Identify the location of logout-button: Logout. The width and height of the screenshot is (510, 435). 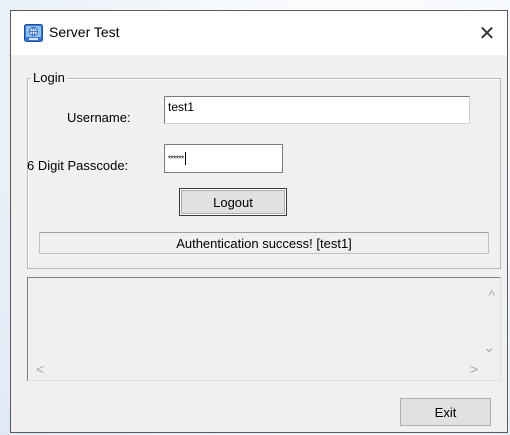
(233, 202).